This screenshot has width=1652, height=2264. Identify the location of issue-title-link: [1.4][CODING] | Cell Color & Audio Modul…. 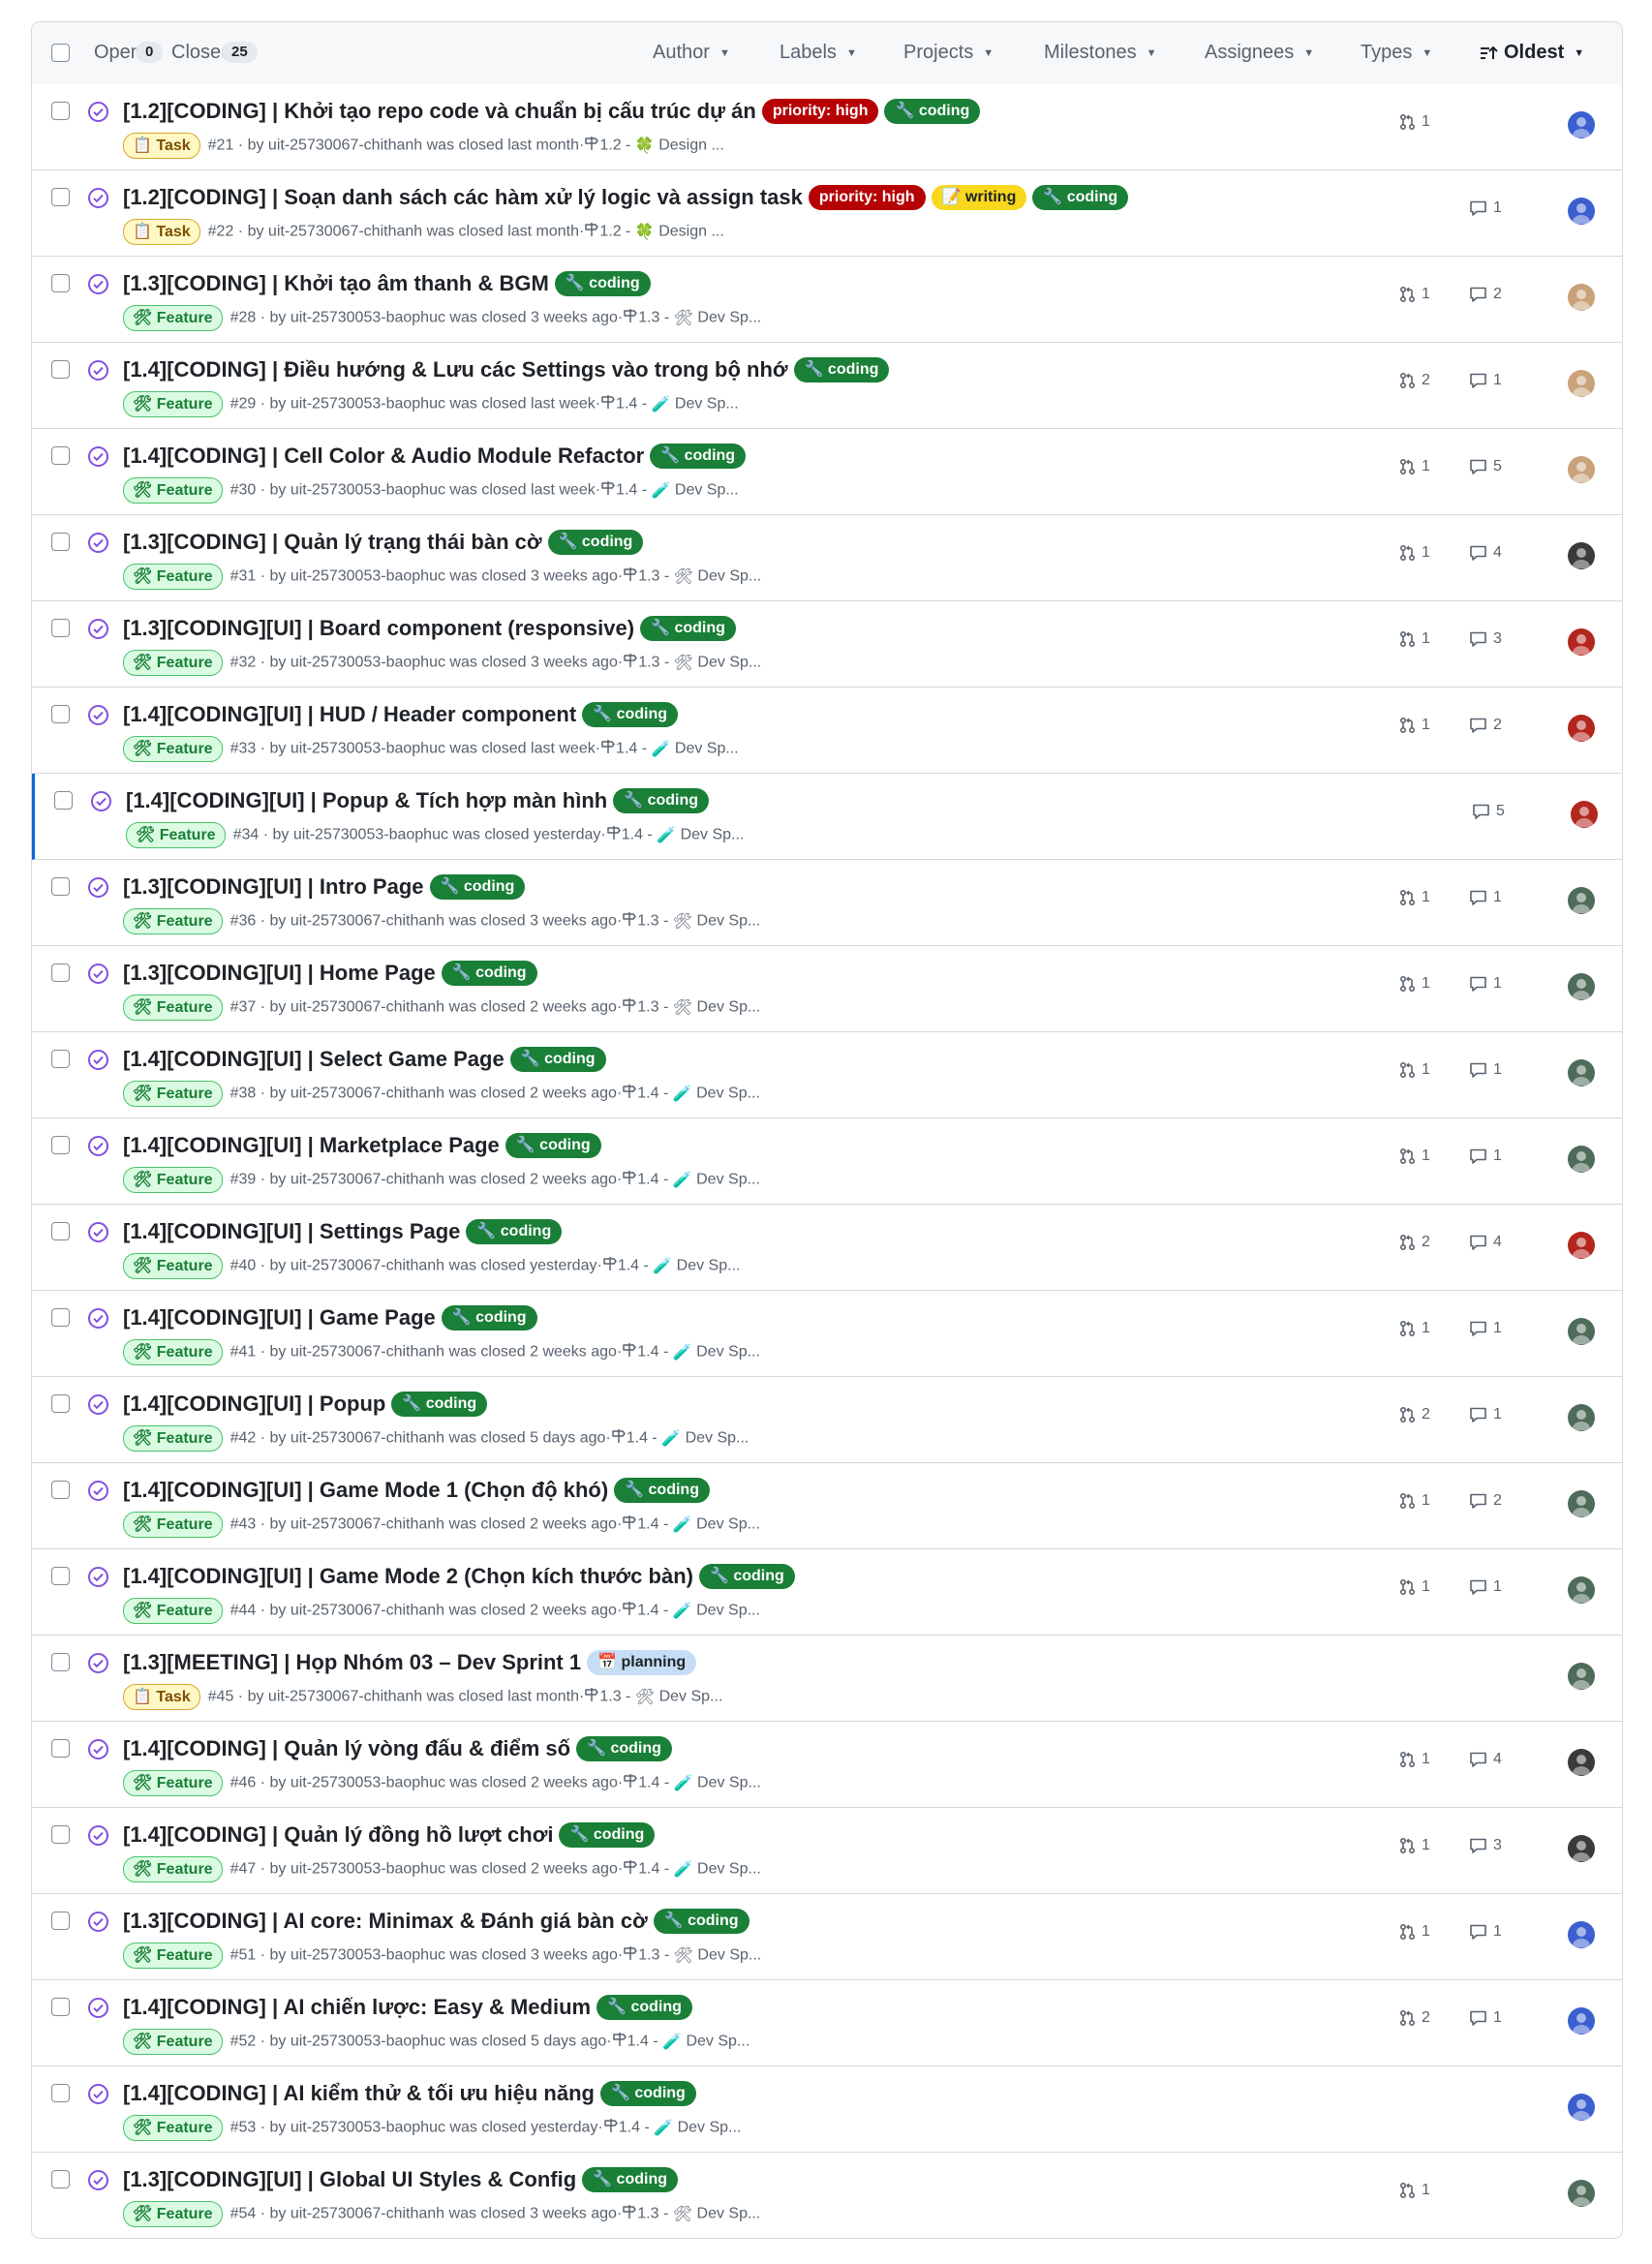
(383, 456).